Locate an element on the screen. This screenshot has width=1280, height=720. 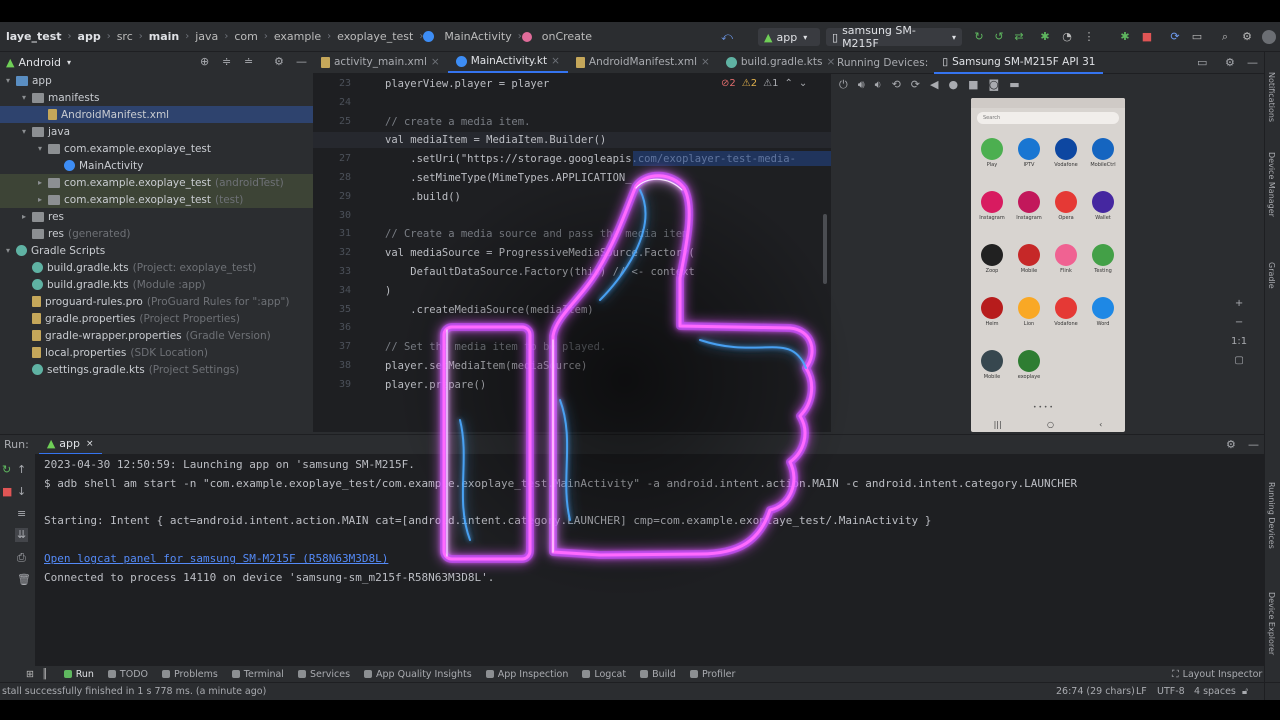
profile-icon: ◔ is located at coordinates (1067, 37).